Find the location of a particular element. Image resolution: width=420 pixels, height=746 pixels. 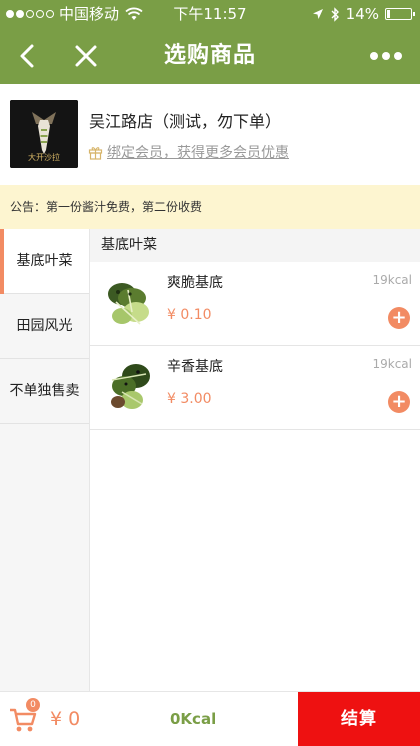

bind-member-link: 绑定会员，获得更多会员优惠 is located at coordinates (188, 152).